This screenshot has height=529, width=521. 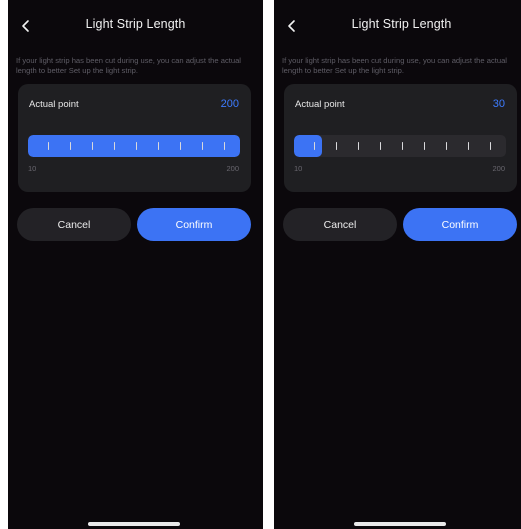 What do you see at coordinates (498, 104) in the screenshot?
I see `actual-point-value: 30` at bounding box center [498, 104].